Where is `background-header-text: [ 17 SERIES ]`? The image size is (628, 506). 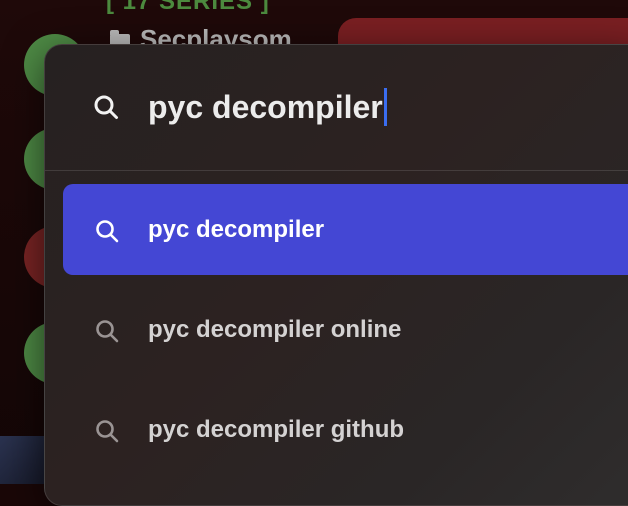
background-header-text: [ 17 SERIES ] is located at coordinates (188, 7).